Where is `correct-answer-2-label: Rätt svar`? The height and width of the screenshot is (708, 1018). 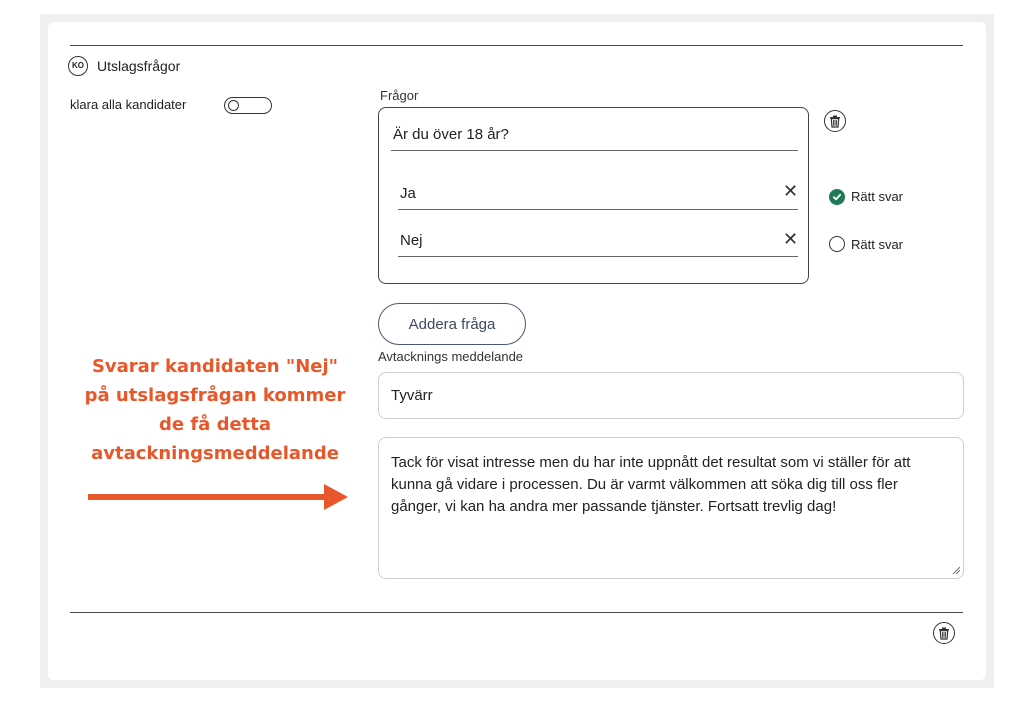
correct-answer-2-label: Rätt svar is located at coordinates (877, 244).